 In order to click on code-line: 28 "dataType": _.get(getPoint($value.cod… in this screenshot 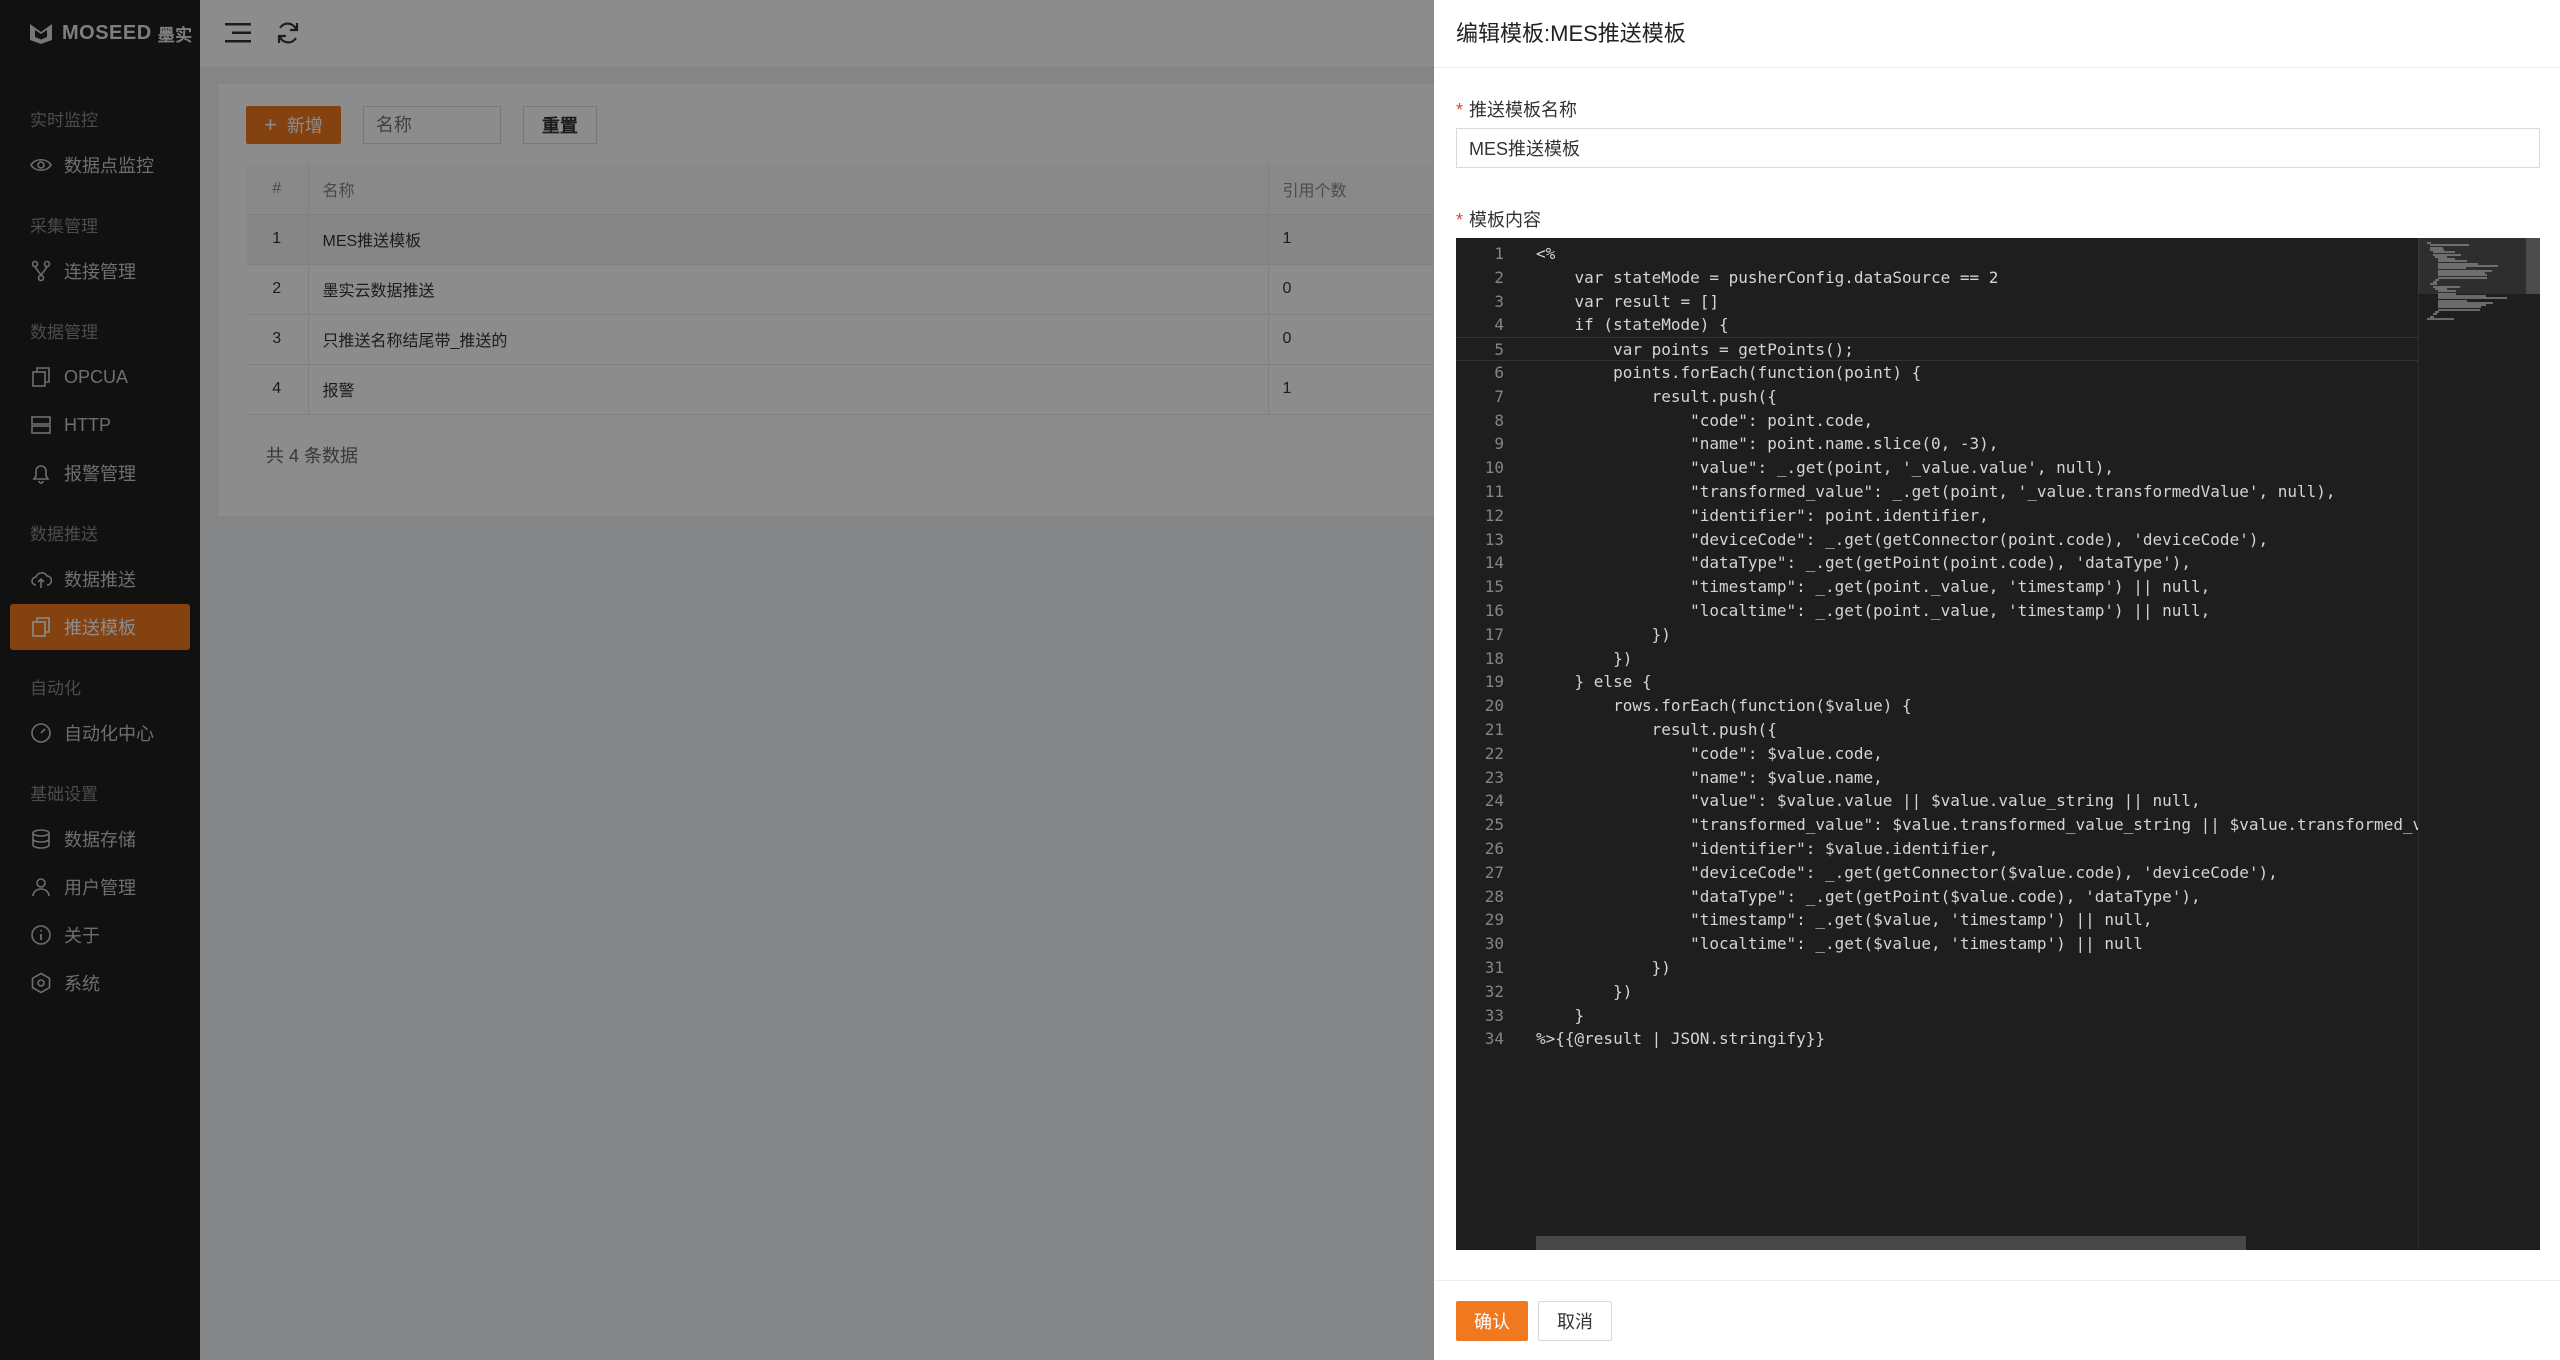, I will do `click(1939, 897)`.